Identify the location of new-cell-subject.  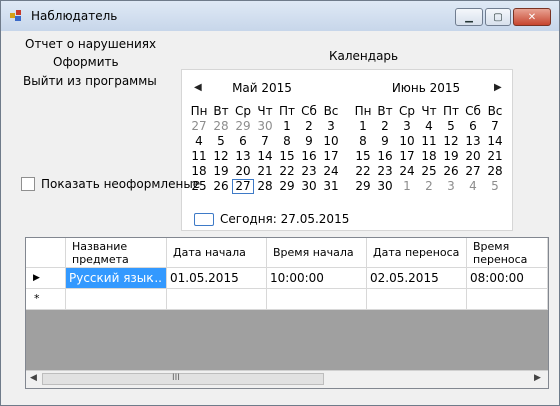
(116, 299).